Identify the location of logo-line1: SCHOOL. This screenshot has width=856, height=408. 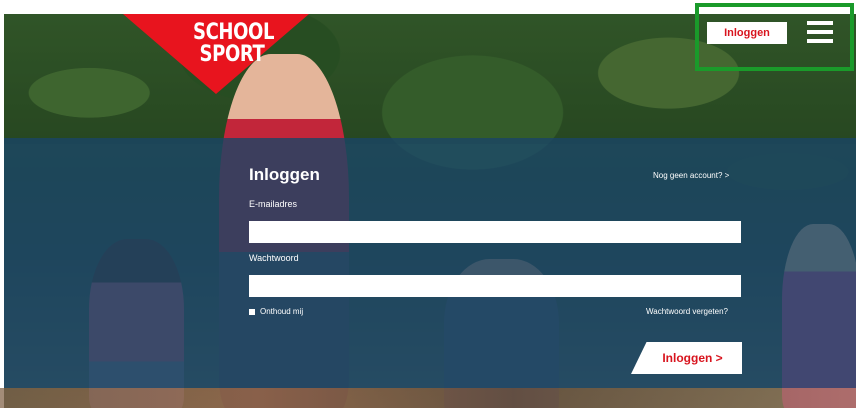
(234, 32).